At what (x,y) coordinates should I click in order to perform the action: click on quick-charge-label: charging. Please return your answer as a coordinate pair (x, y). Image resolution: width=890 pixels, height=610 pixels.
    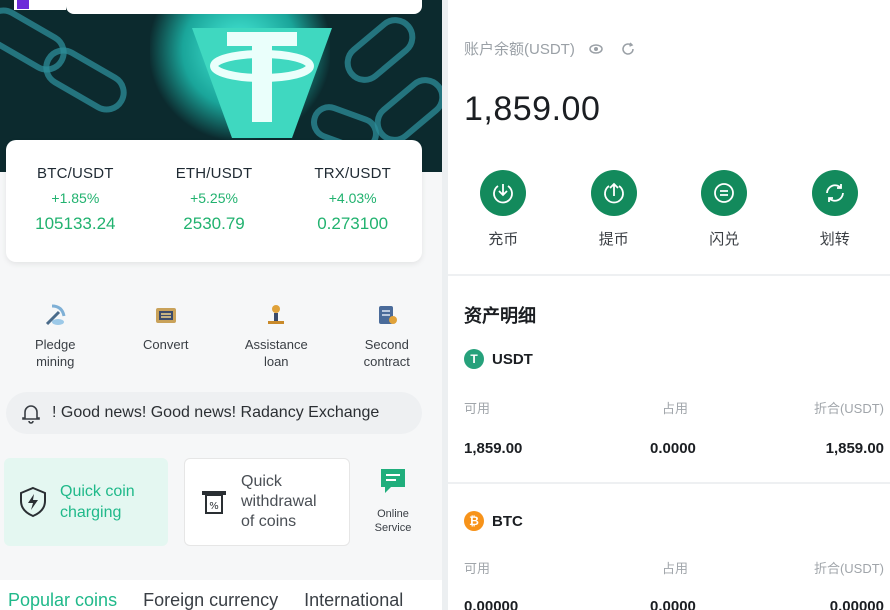
    Looking at the image, I should click on (91, 512).